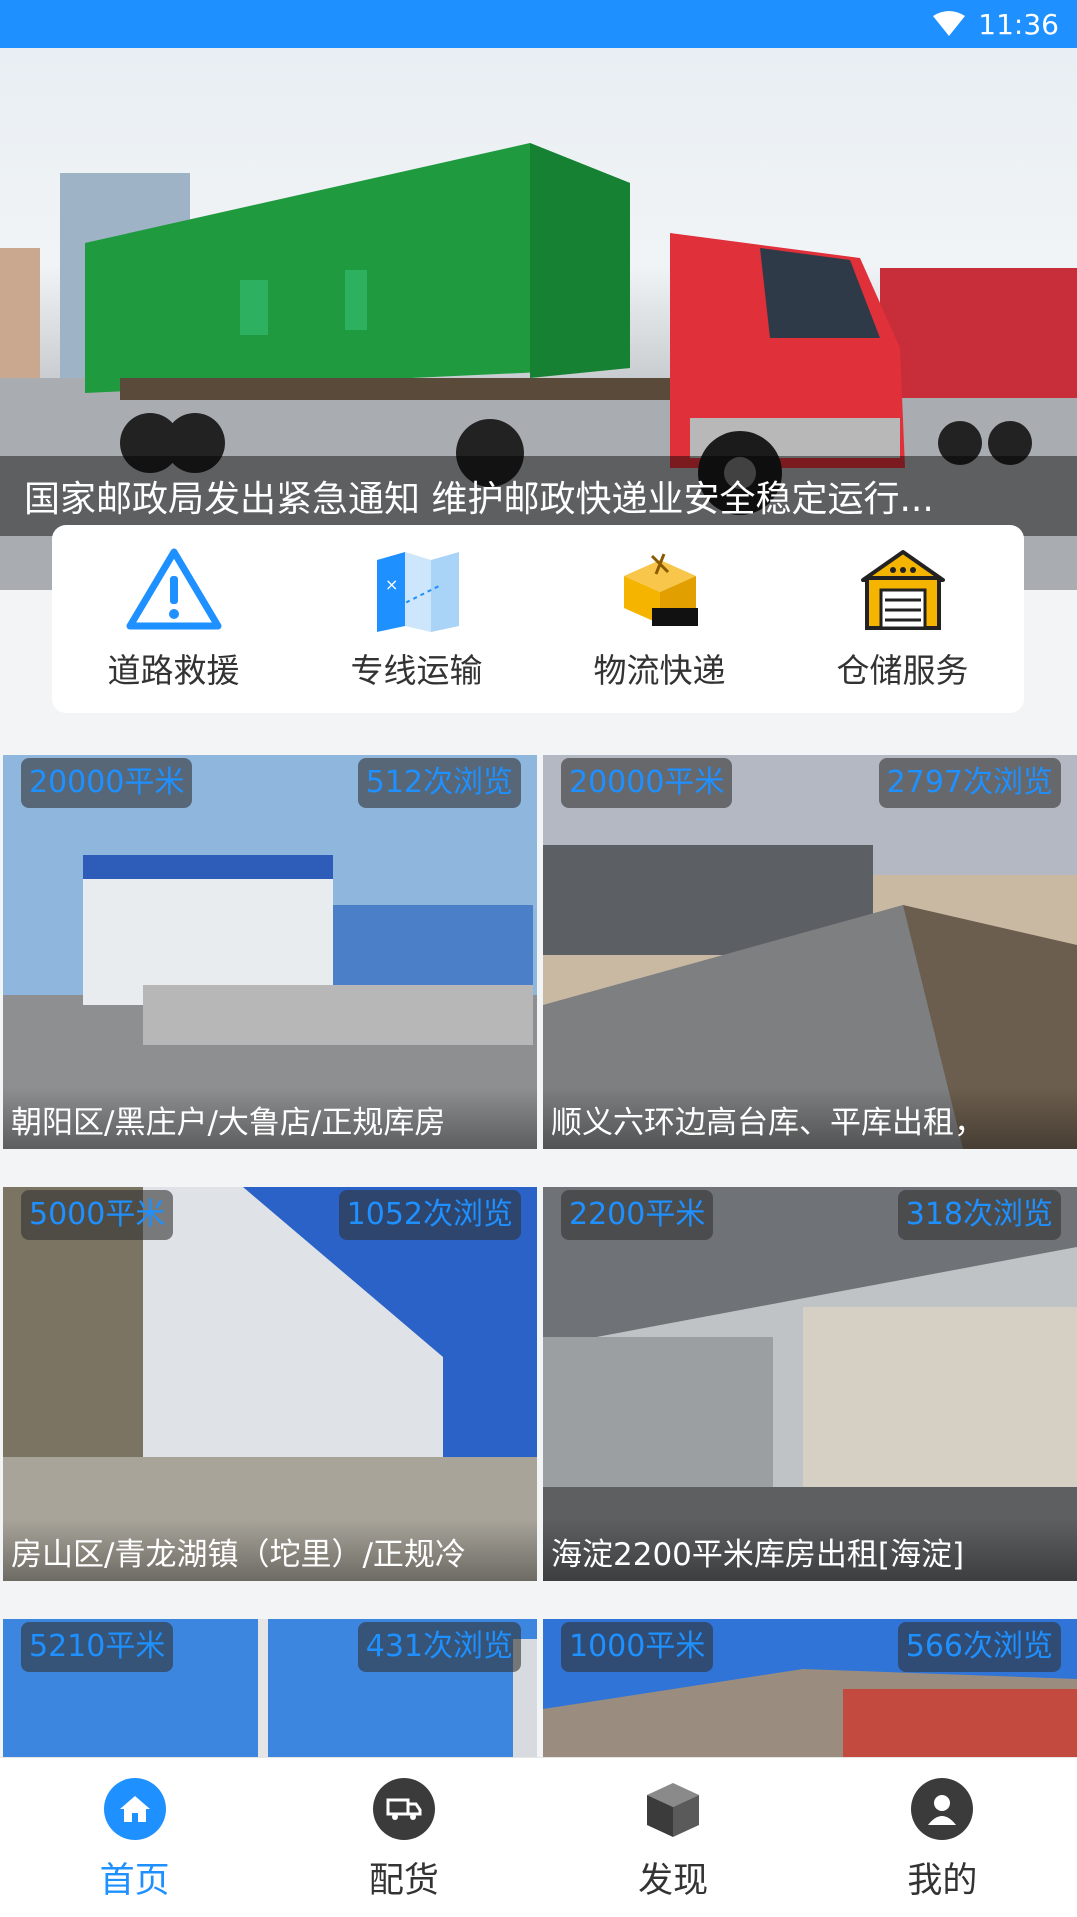  I want to click on quick-item-label: 物流快递, so click(659, 670).